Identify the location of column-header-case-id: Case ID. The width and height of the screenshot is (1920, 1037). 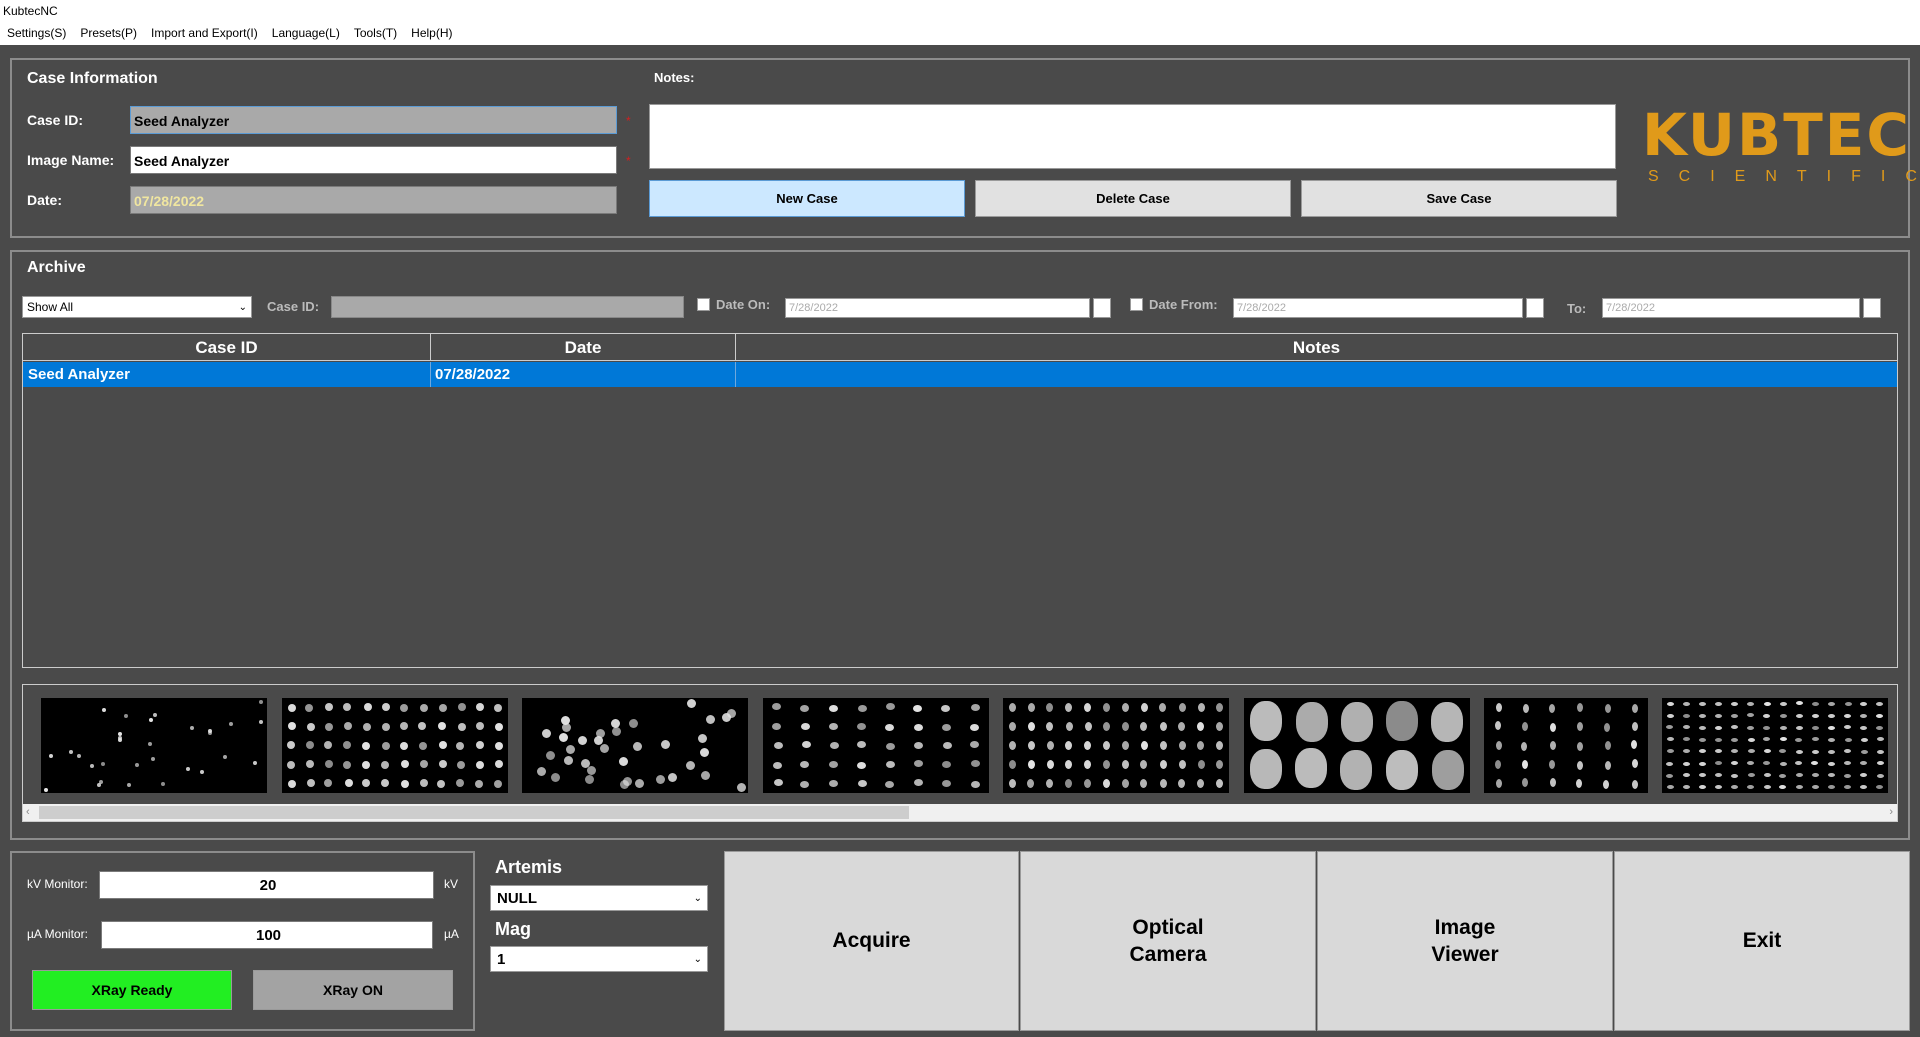
(227, 347).